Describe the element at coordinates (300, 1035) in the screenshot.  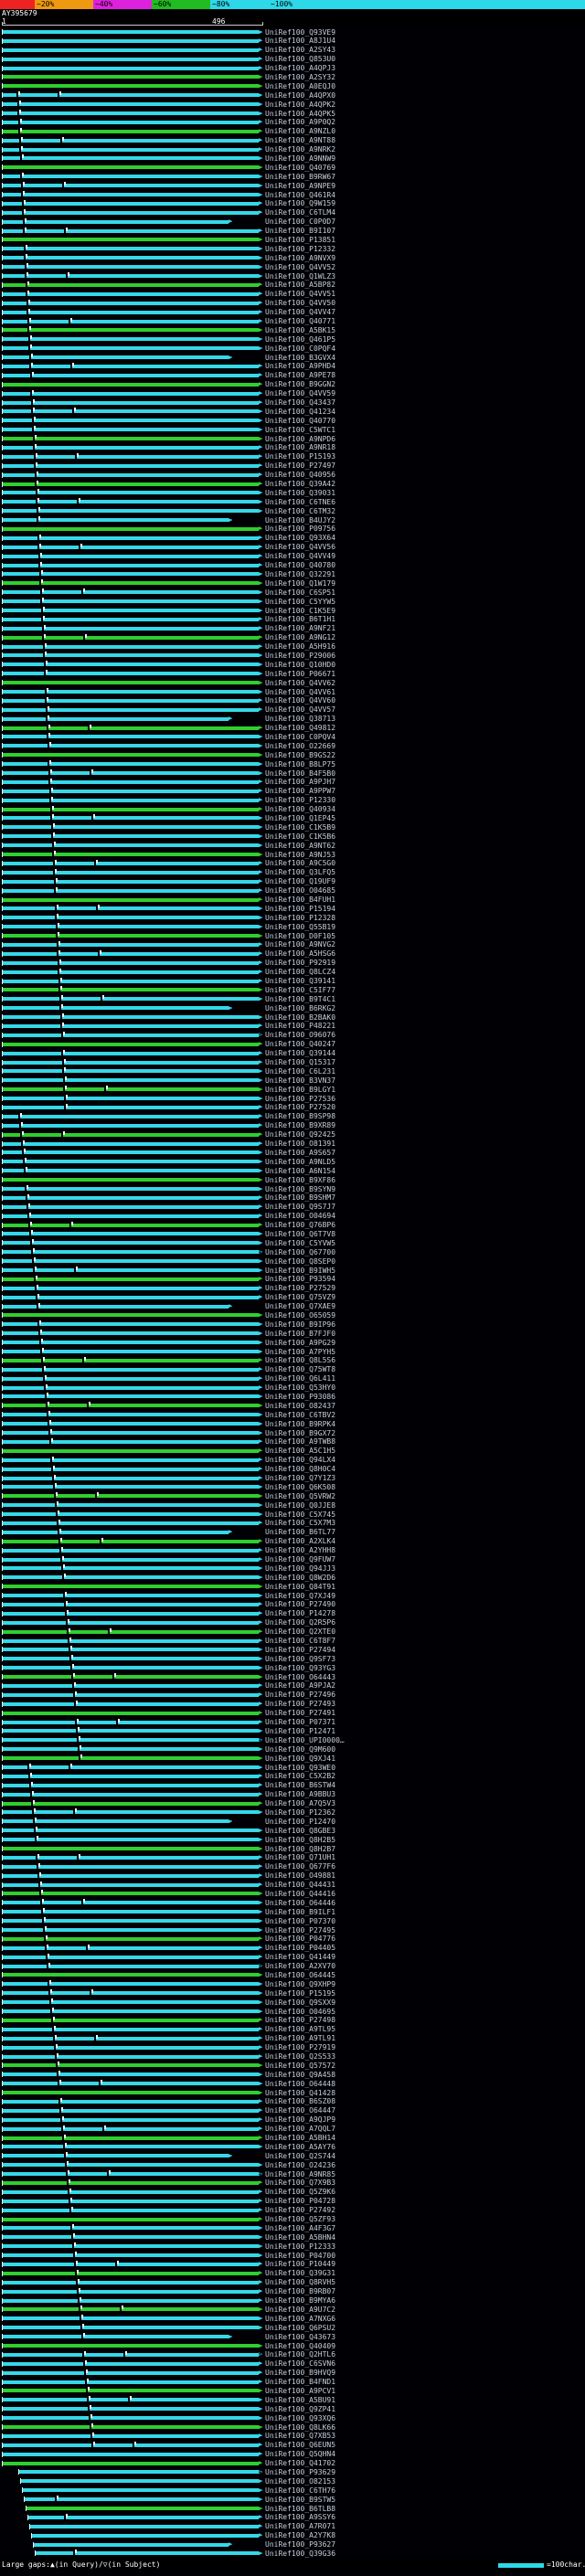
I see `hit-label: UniRef100_O96076` at that location.